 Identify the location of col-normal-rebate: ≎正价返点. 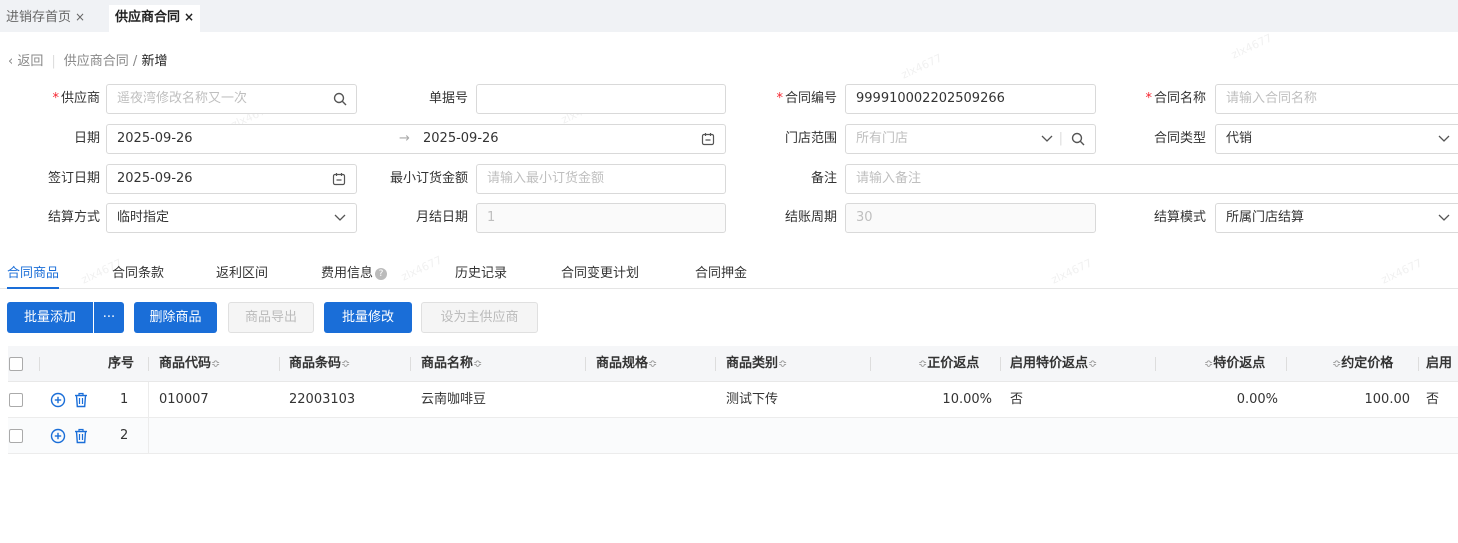
(948, 364).